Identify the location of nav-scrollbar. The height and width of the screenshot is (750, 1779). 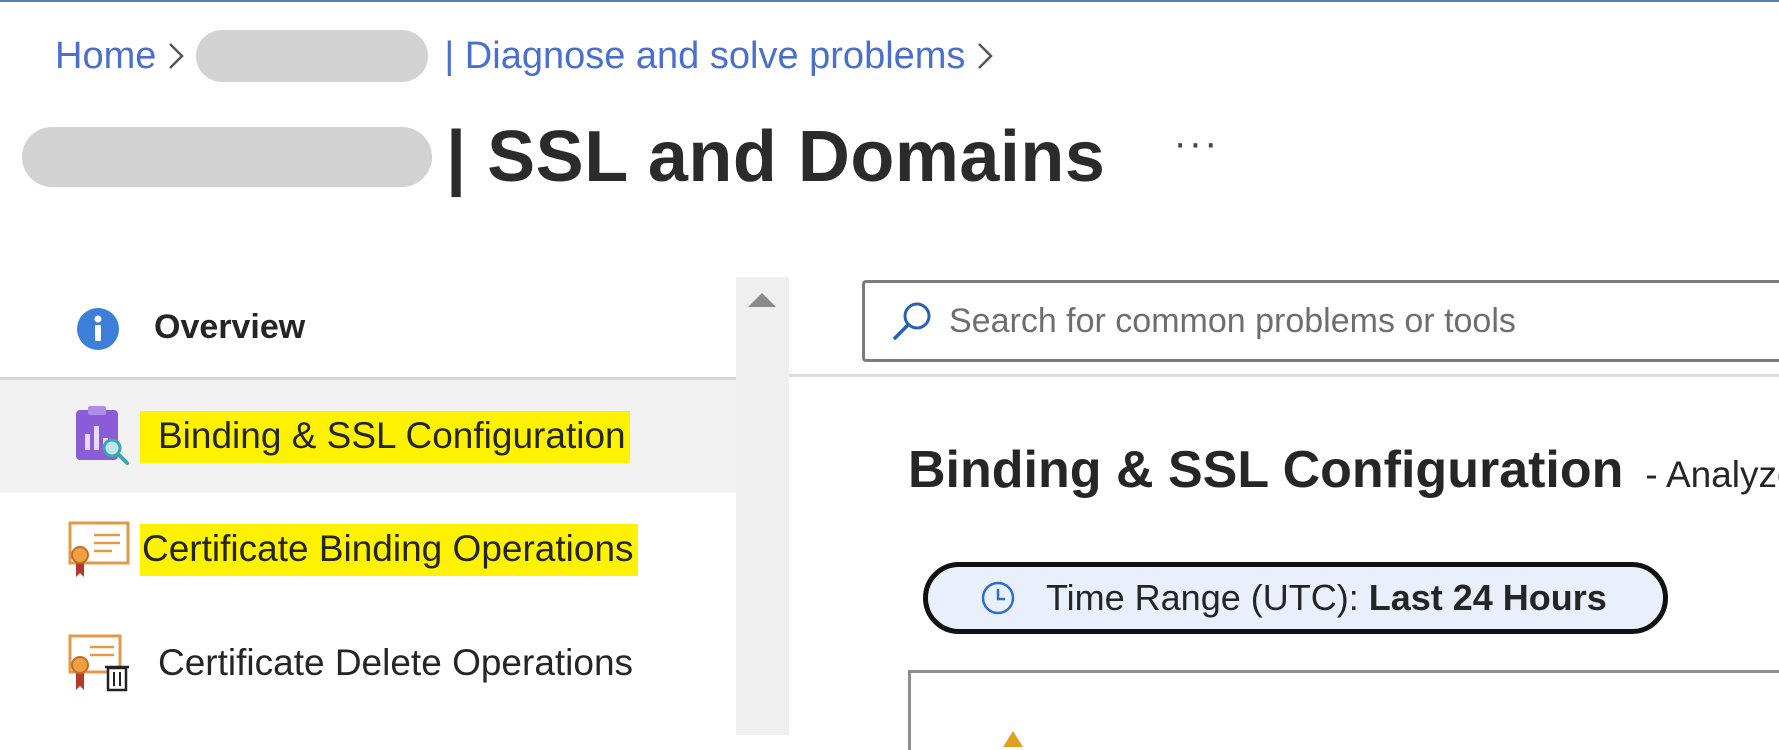
(762, 506).